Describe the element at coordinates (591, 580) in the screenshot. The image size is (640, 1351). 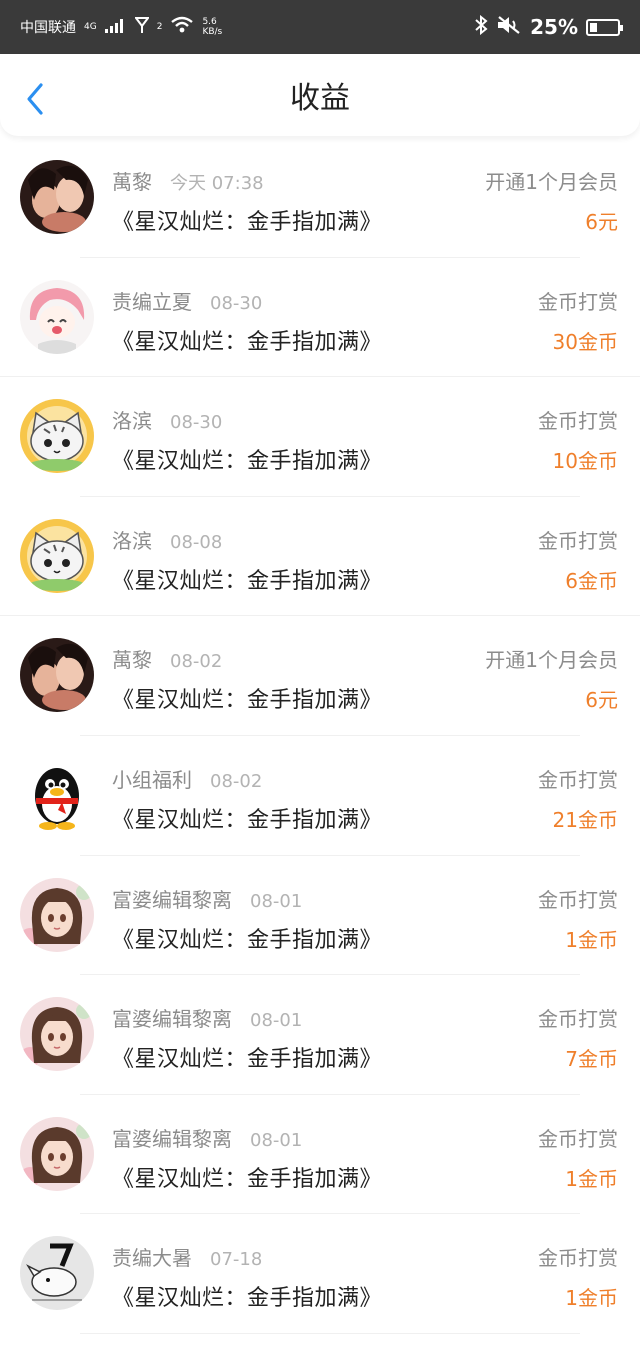
I see `earning-amount: 6金币` at that location.